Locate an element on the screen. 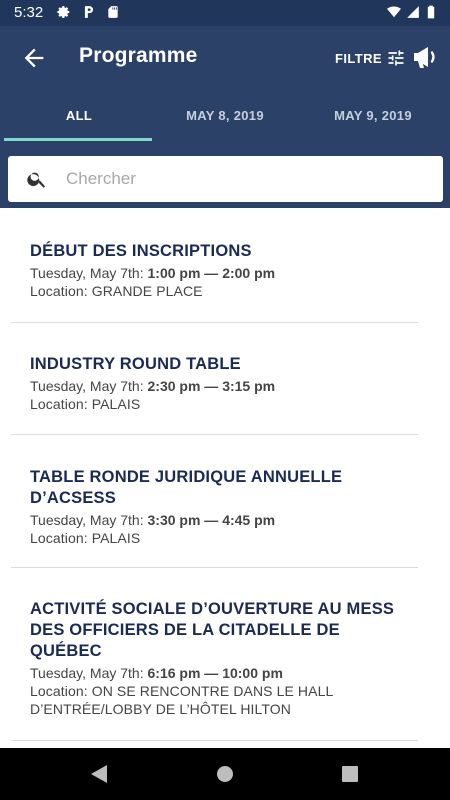 The image size is (450, 800). filter-button: FILTRE is located at coordinates (370, 58).